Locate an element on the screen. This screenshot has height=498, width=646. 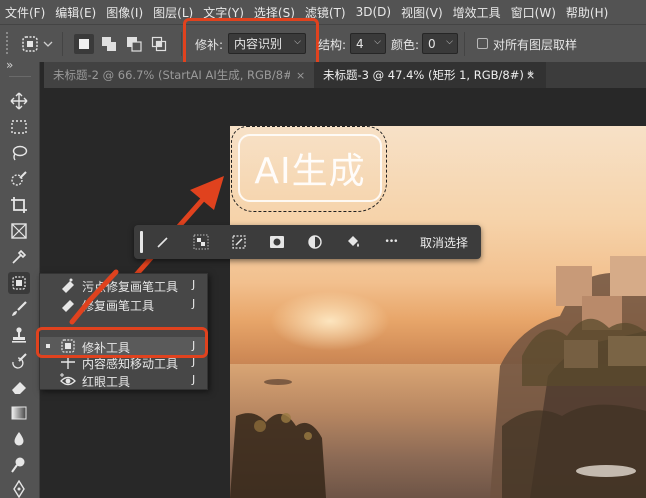
pen-tool is located at coordinates (19, 488).